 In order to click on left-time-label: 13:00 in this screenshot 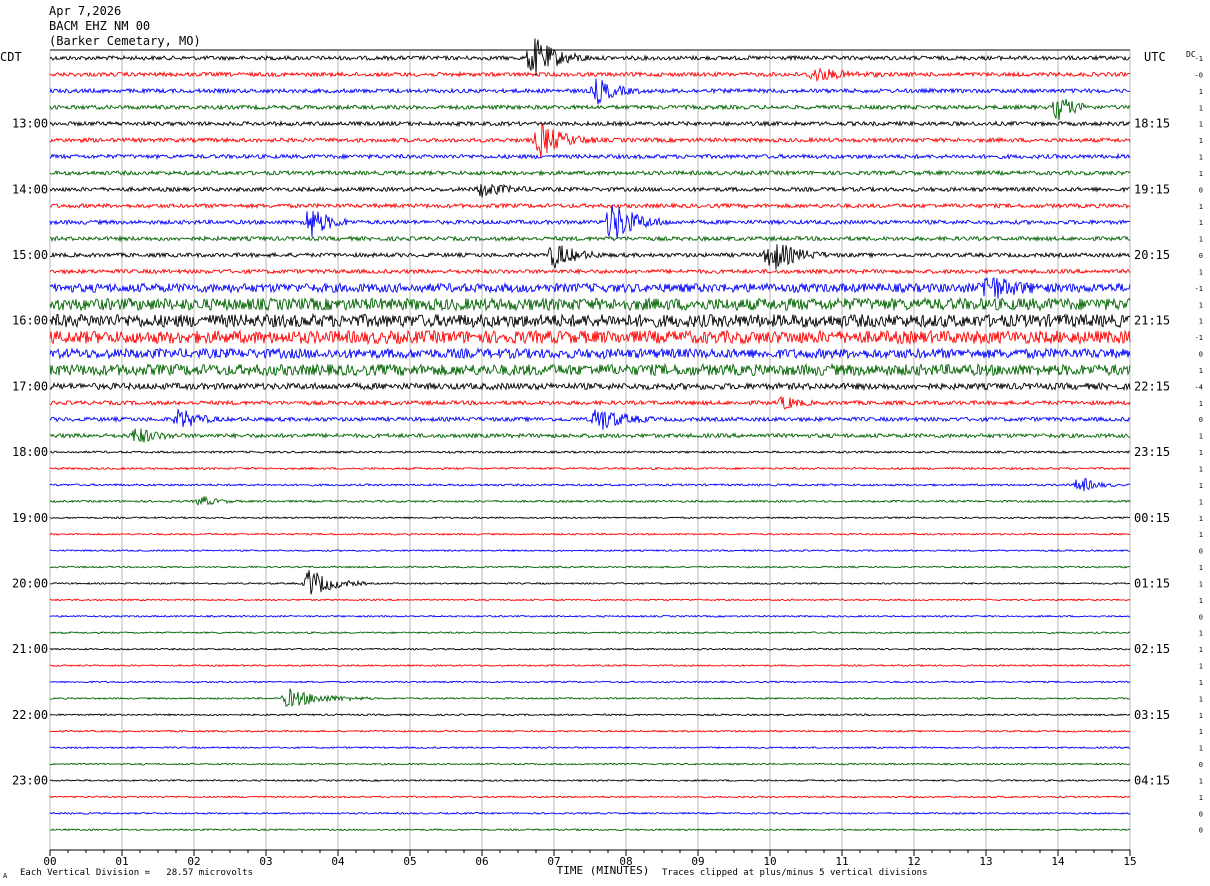, I will do `click(30, 124)`.